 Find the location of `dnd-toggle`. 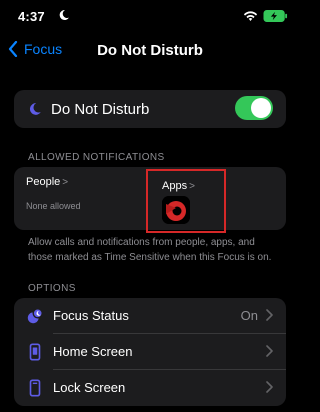

dnd-toggle is located at coordinates (254, 108).